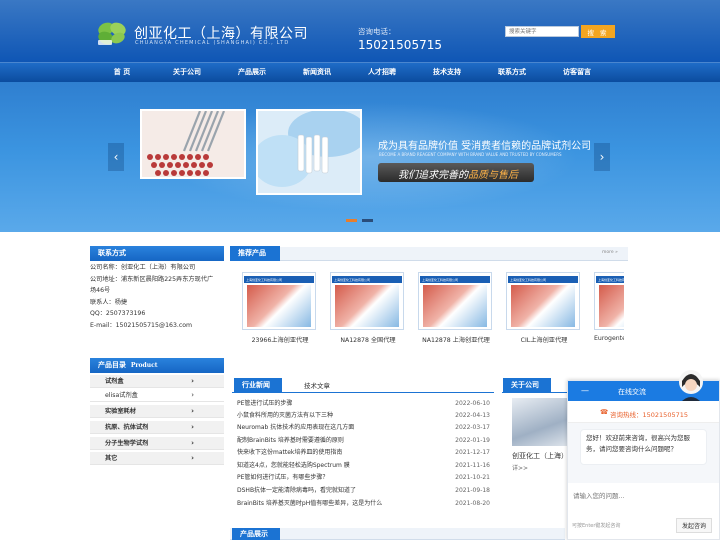 The image size is (720, 540). I want to click on product-name: Eurogentec, so click(609, 338).